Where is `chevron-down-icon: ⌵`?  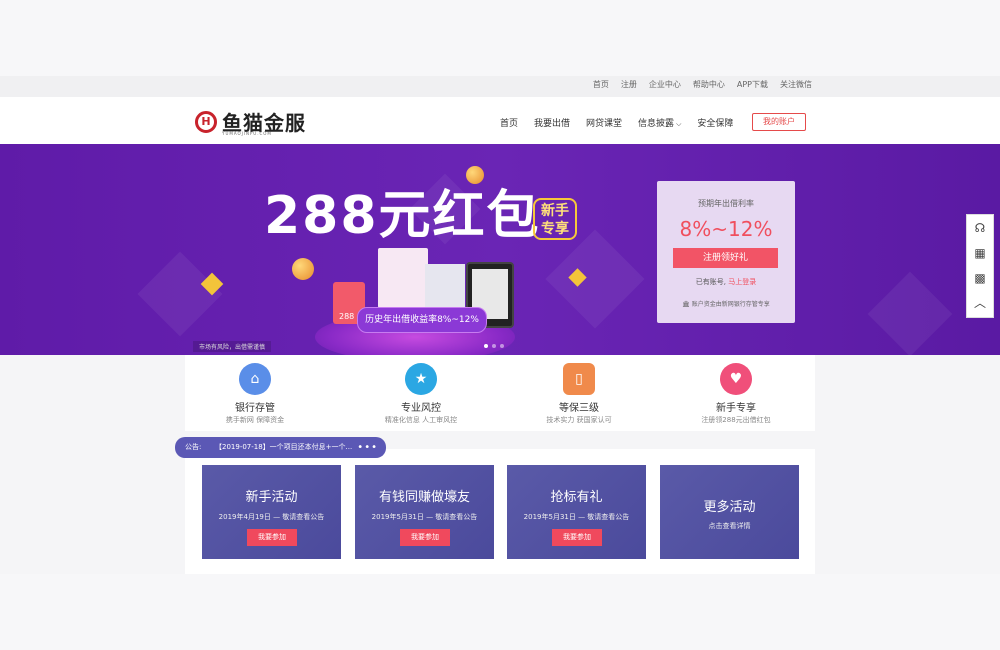 chevron-down-icon: ⌵ is located at coordinates (679, 124).